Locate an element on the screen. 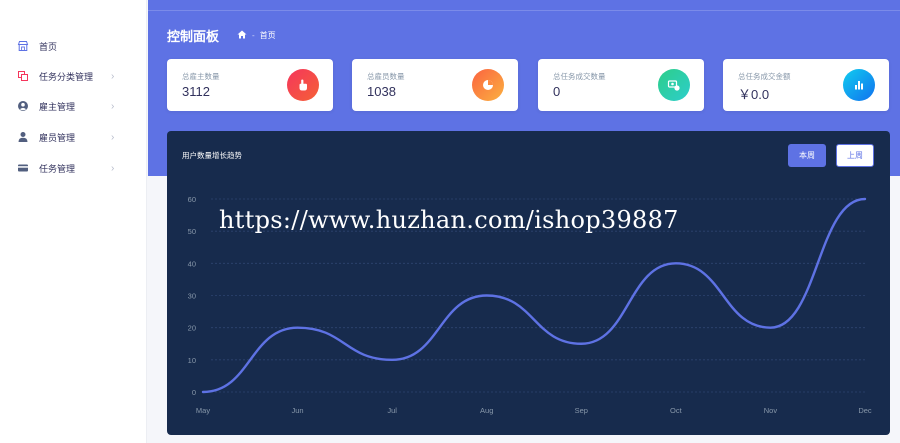 This screenshot has width=900, height=443. storefront-icon is located at coordinates (23, 46).